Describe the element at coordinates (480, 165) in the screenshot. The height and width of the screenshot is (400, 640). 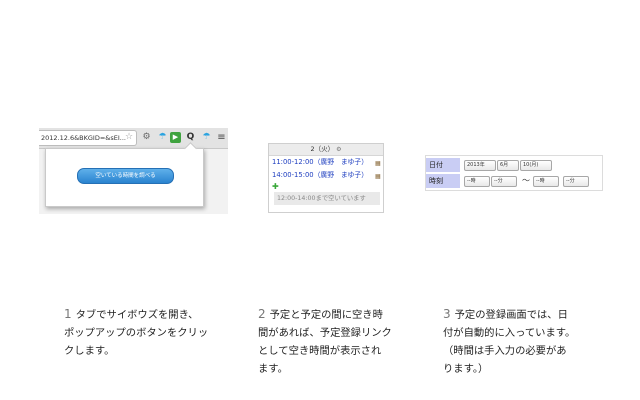
I see `year-select: 2013年` at that location.